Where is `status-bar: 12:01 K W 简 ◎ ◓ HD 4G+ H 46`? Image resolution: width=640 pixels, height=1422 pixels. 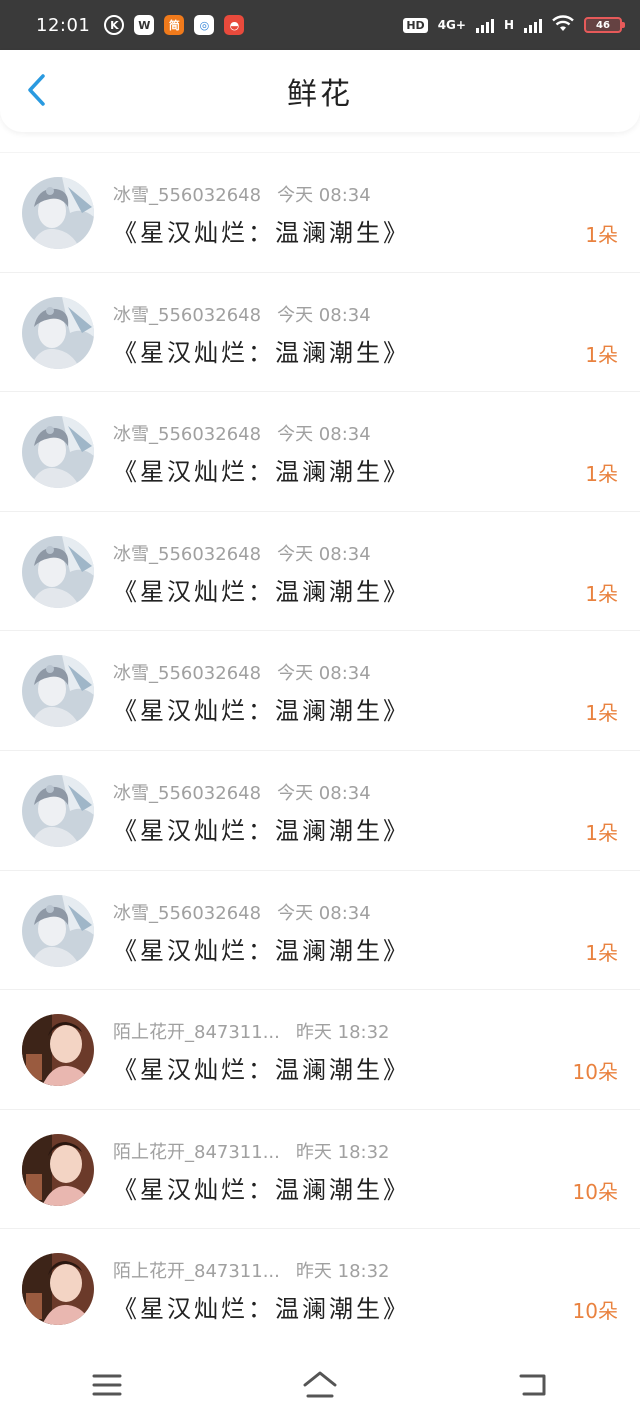 status-bar: 12:01 K W 简 ◎ ◓ HD 4G+ H 46 is located at coordinates (320, 25).